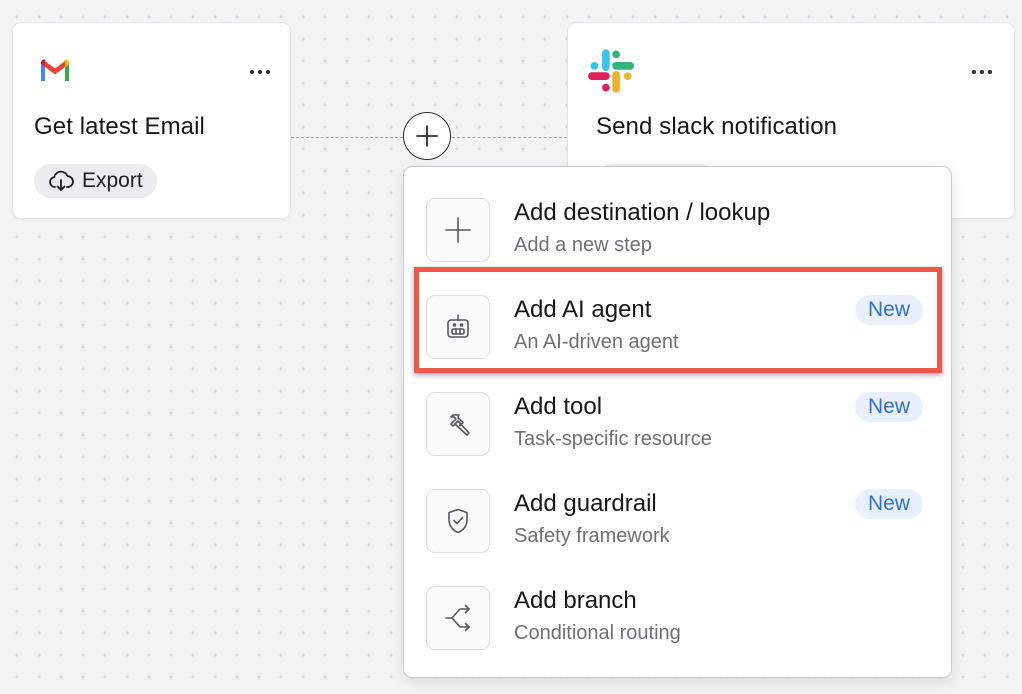 The height and width of the screenshot is (694, 1022). I want to click on export-button: Export, so click(95, 181).